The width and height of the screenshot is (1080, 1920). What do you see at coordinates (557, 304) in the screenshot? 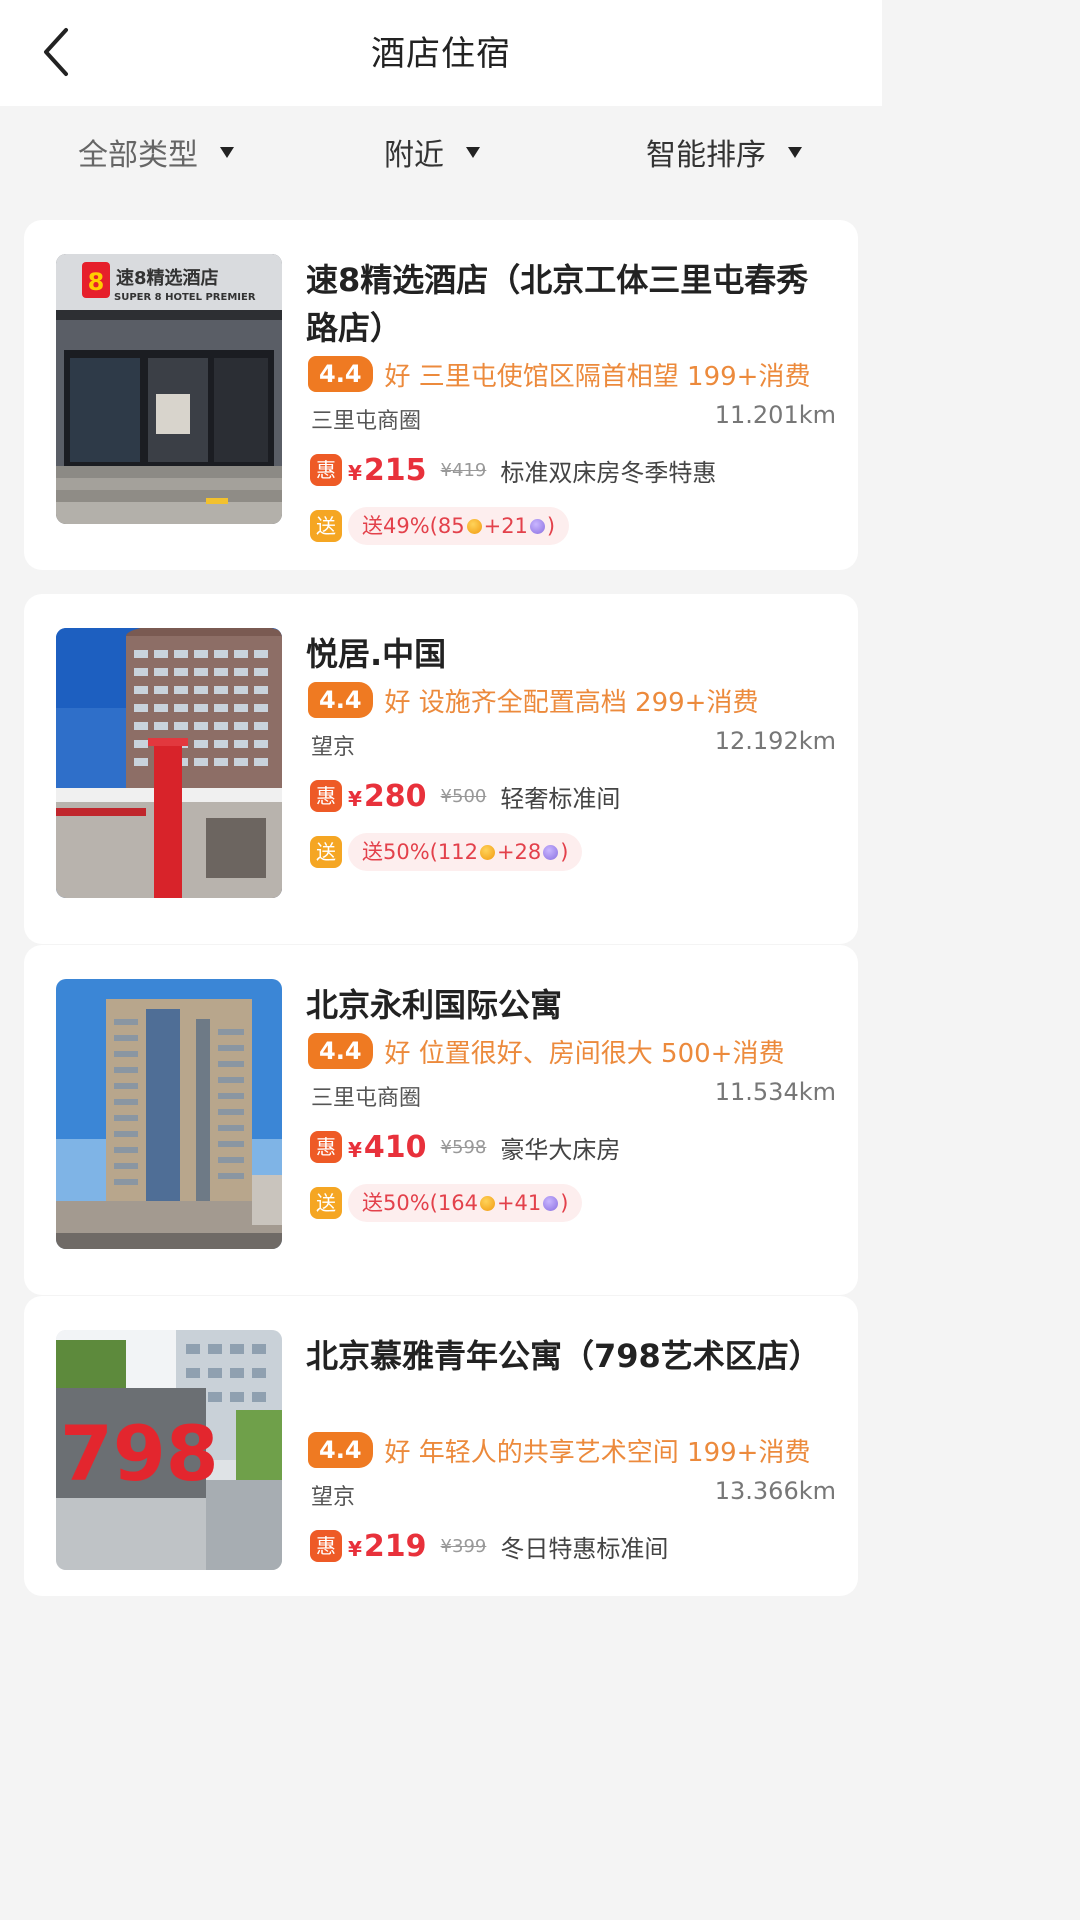
I see `hotel-name: 速8精选酒店（北京工体三里屯春秀路店）` at bounding box center [557, 304].